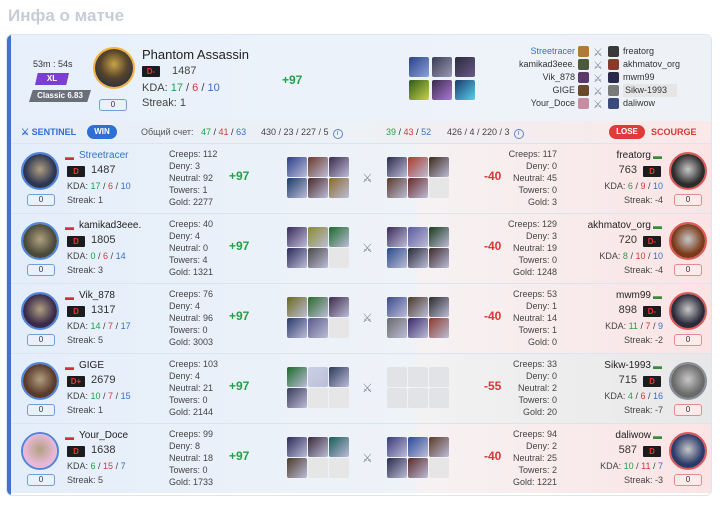 Image resolution: width=720 pixels, height=512 pixels. What do you see at coordinates (539, 51) in the screenshot?
I see `roster-sentinel-1: Streetracer` at bounding box center [539, 51].